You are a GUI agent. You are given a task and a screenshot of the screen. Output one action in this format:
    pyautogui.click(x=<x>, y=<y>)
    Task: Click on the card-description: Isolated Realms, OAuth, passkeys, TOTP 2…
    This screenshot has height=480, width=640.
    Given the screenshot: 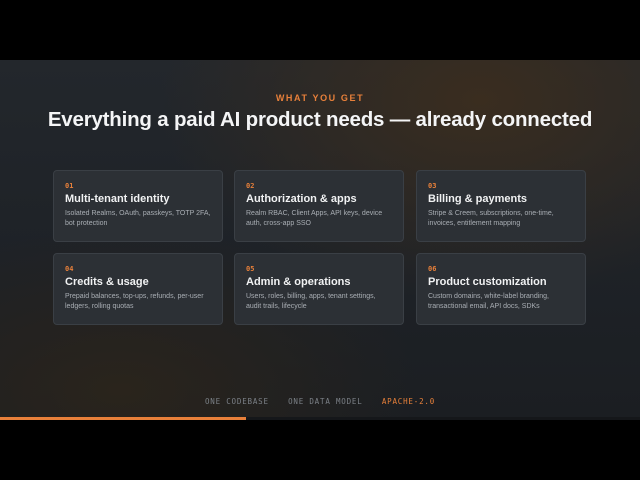 What is the action you would take?
    pyautogui.click(x=138, y=218)
    